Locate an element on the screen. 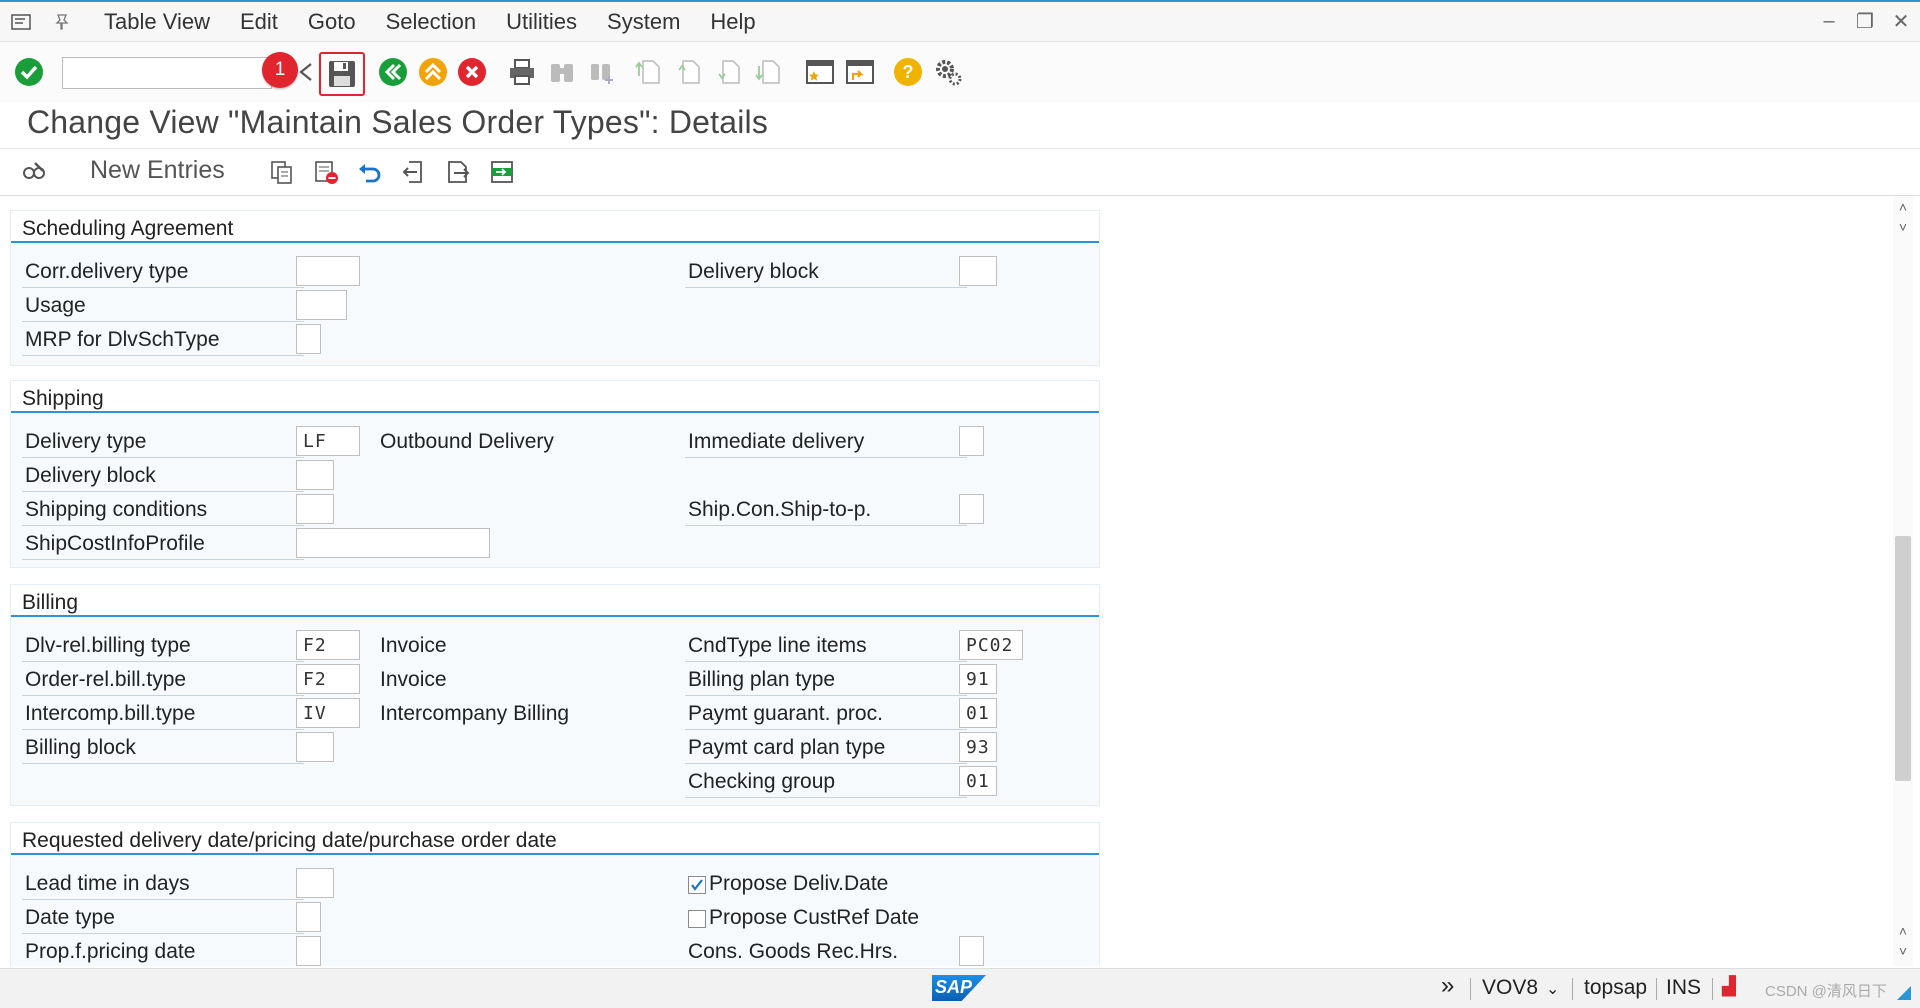  new-entries-button: New Entries is located at coordinates (157, 170).